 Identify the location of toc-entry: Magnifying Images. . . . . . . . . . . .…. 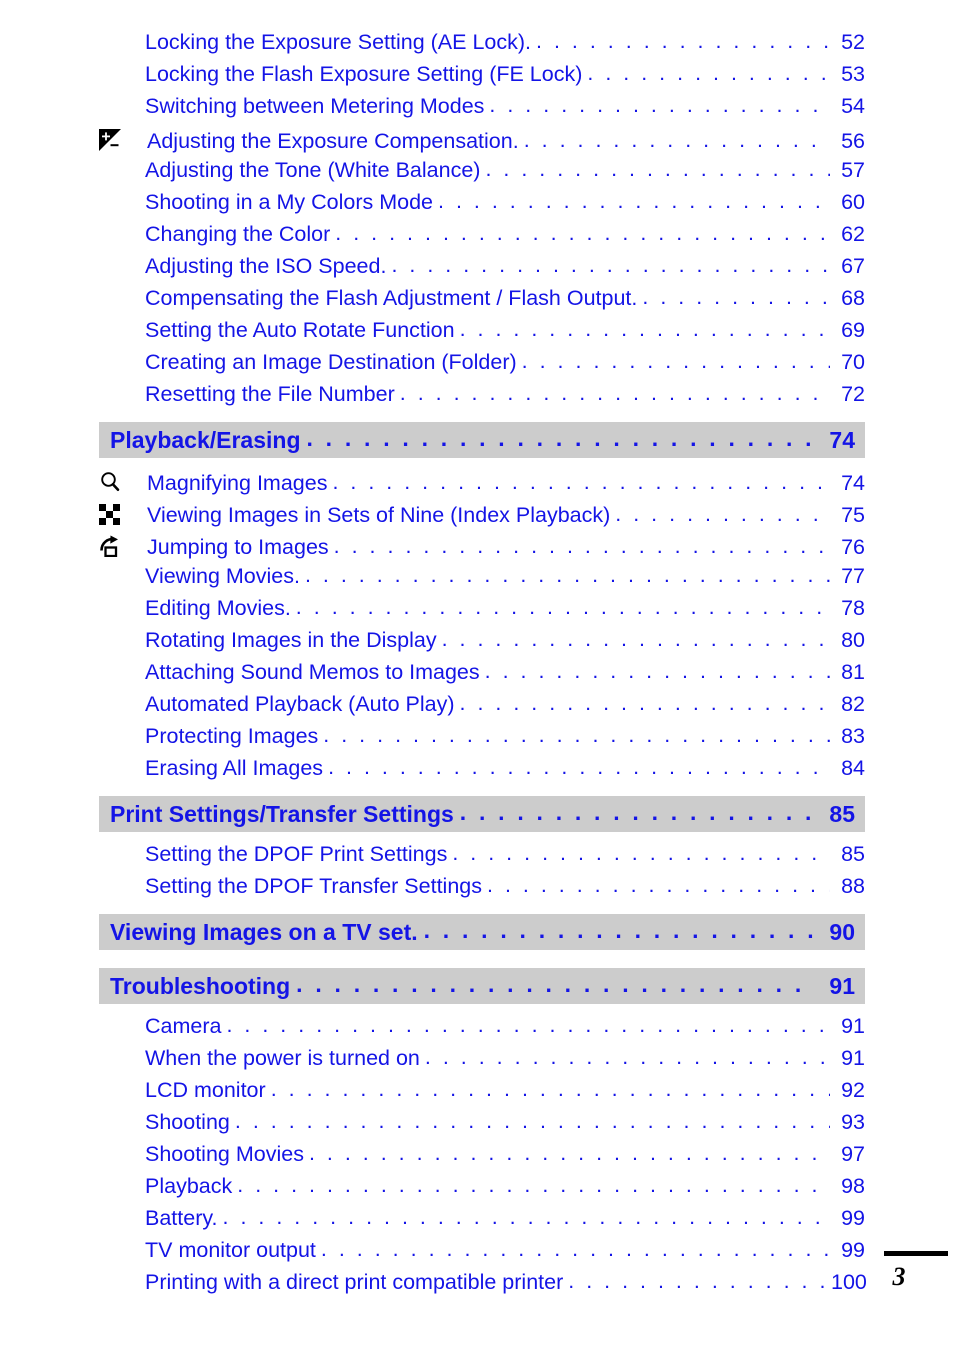
(482, 484).